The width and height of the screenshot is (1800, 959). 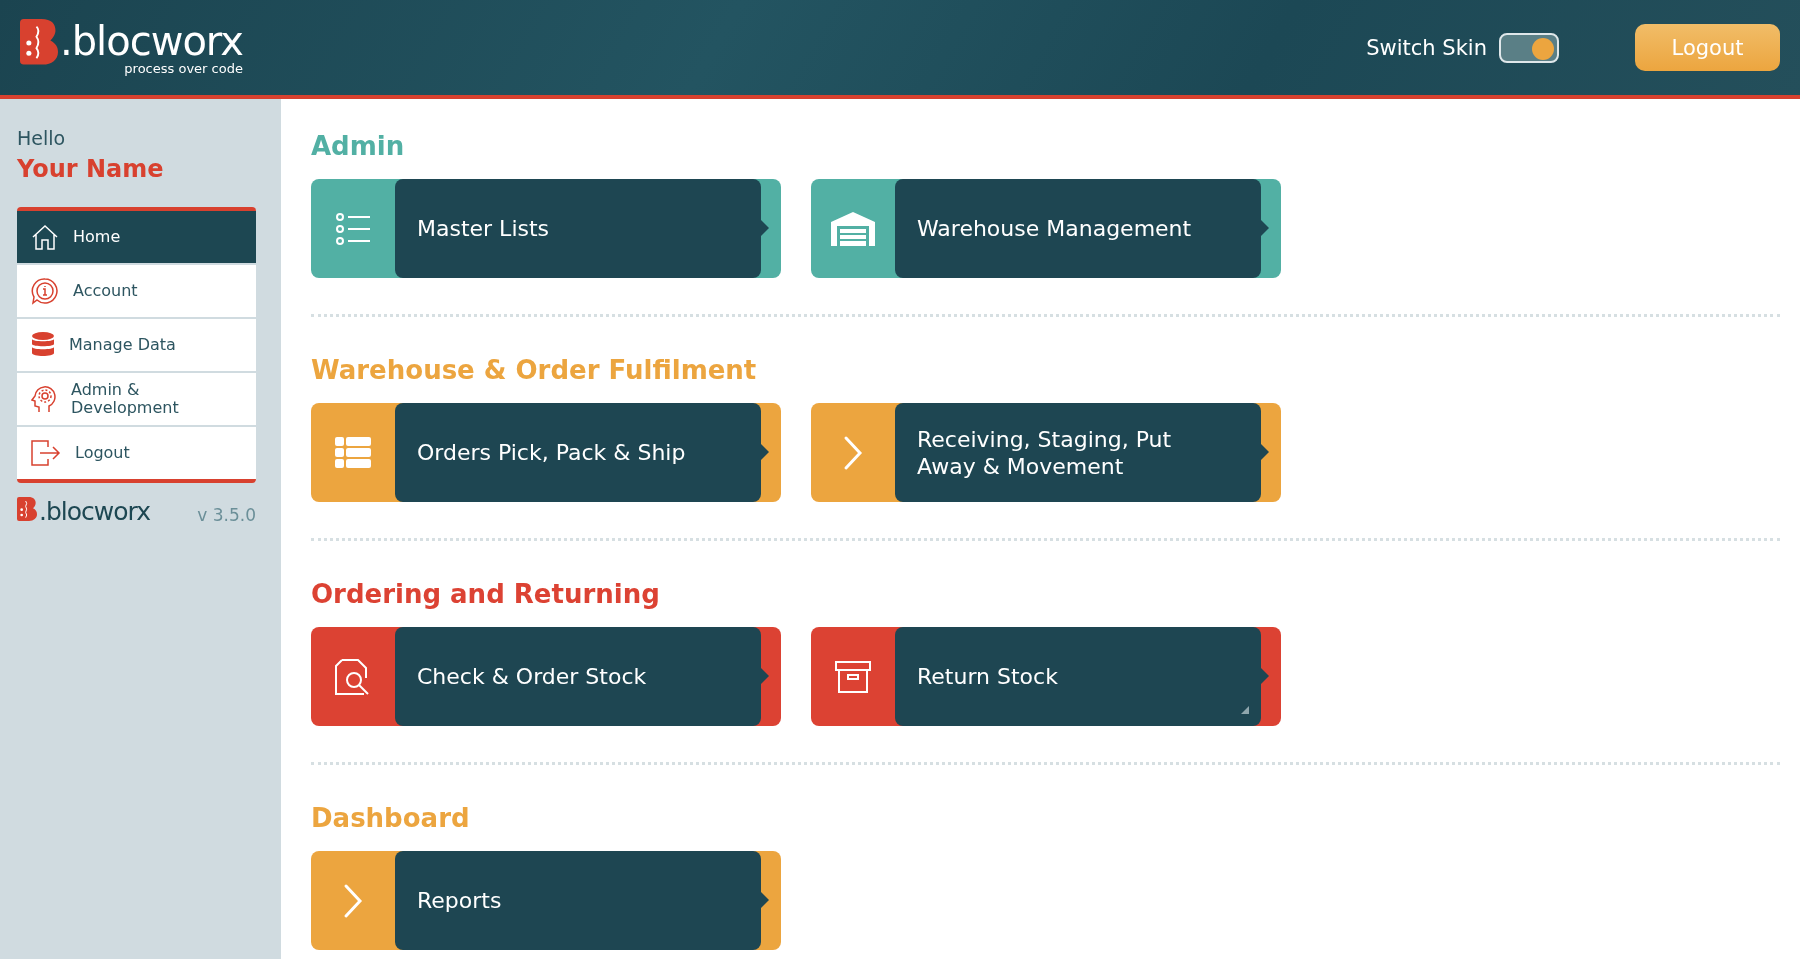 What do you see at coordinates (853, 676) in the screenshot?
I see `archive-box-icon` at bounding box center [853, 676].